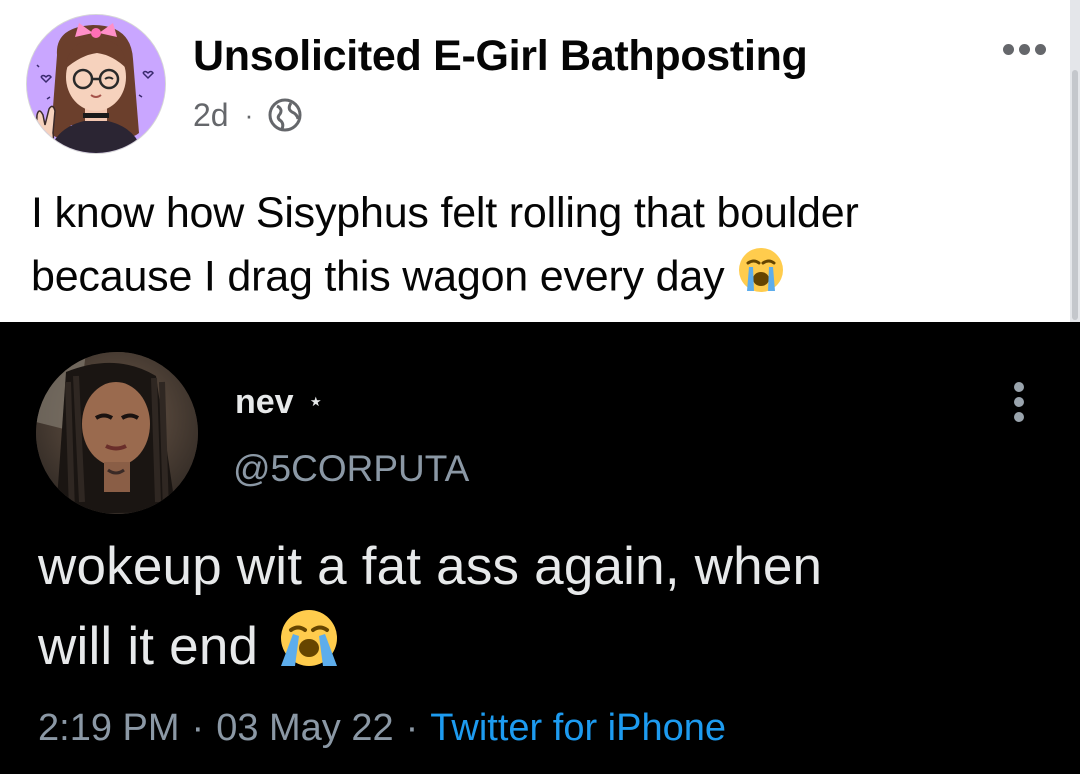  I want to click on more-horizontal-icon, so click(1024, 49).